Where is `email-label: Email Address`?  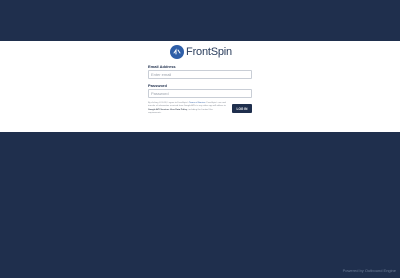 email-label: Email Address is located at coordinates (162, 66).